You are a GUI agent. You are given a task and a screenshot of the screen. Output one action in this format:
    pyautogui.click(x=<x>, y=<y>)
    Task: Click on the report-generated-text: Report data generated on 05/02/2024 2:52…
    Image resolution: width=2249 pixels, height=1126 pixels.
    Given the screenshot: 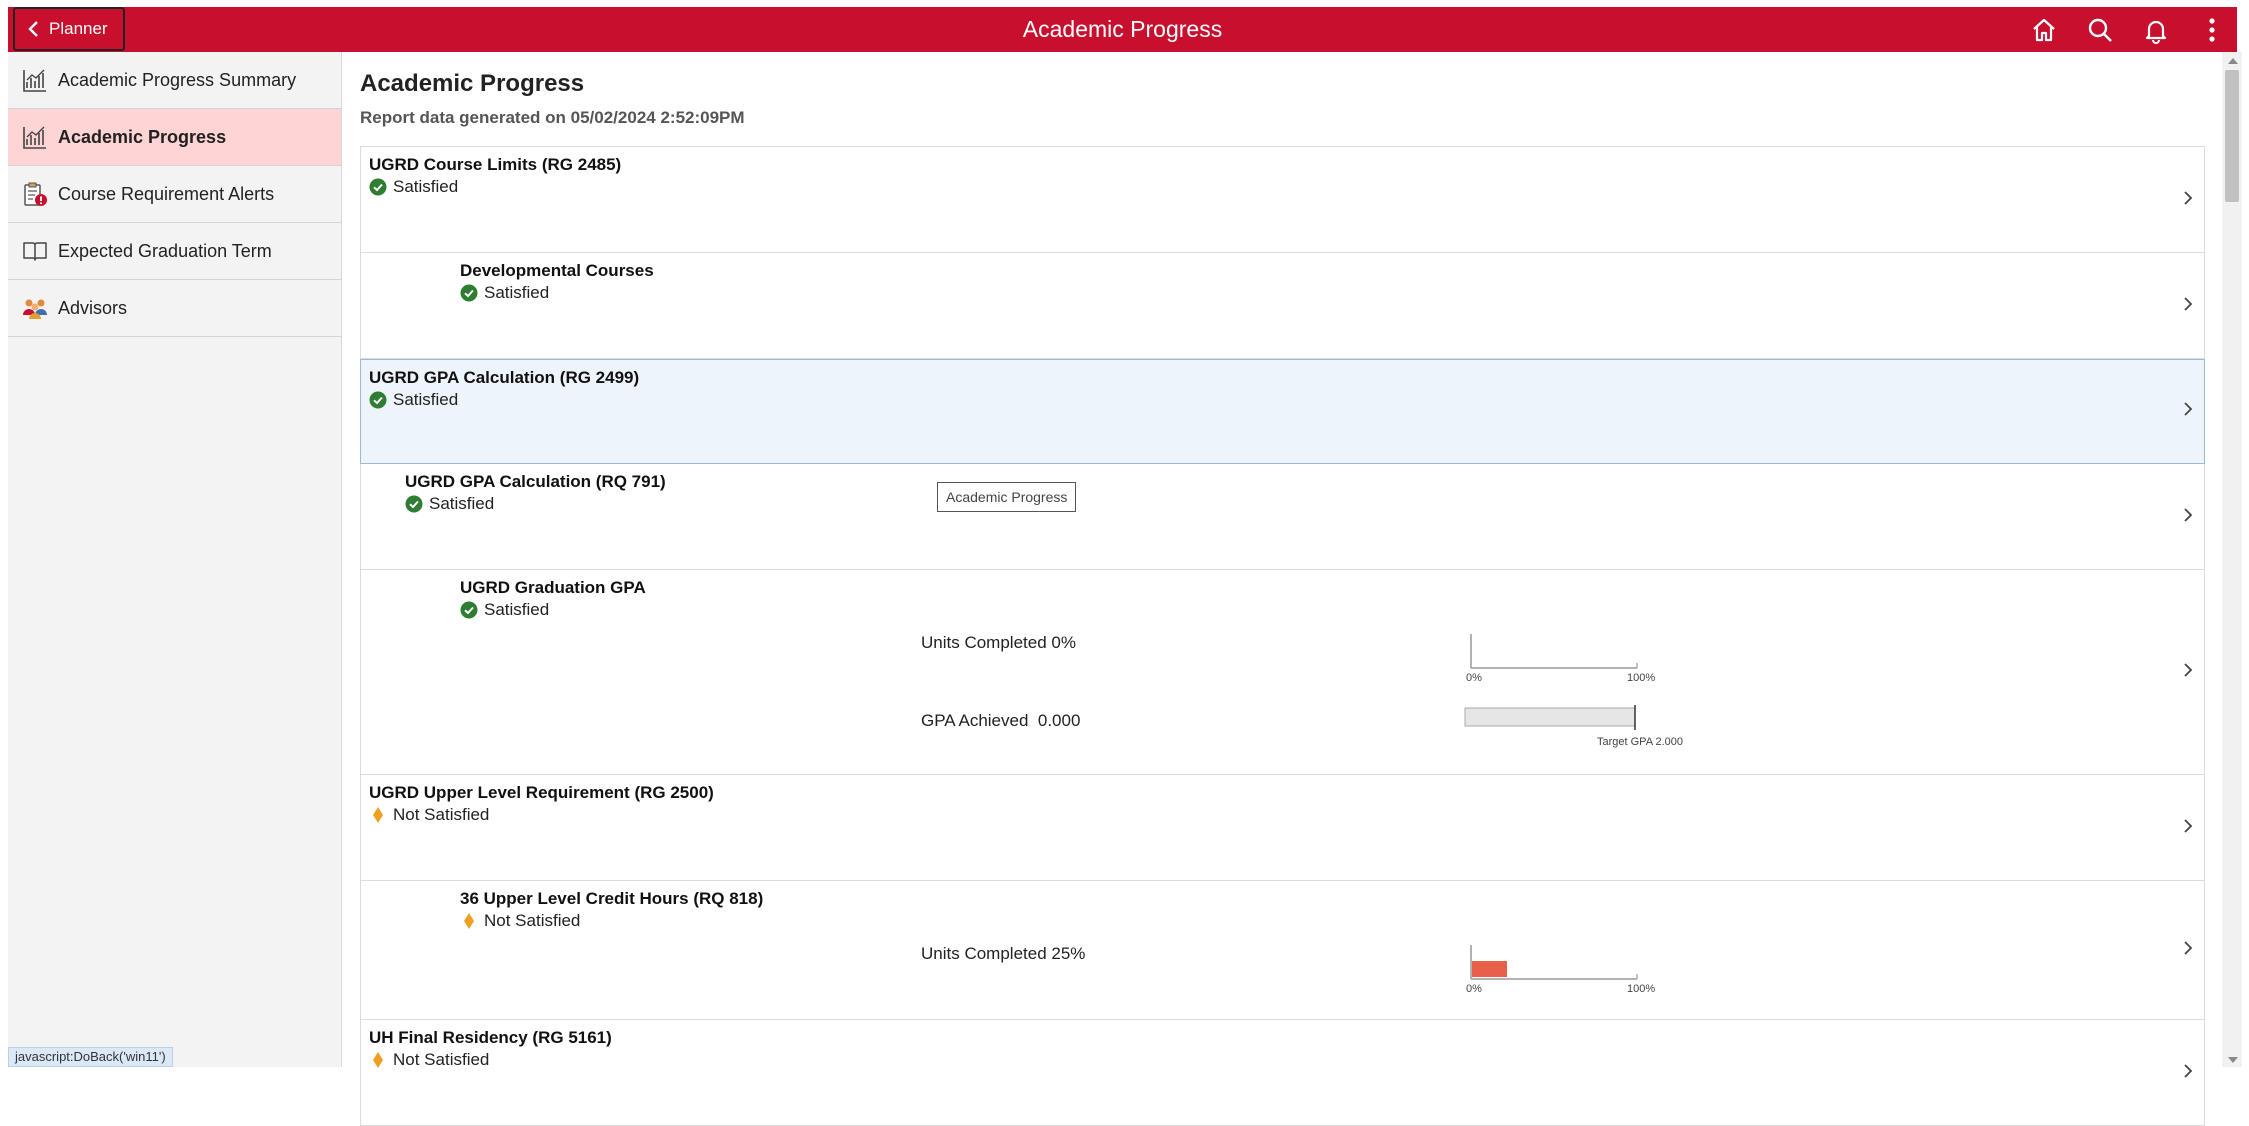 What is the action you would take?
    pyautogui.click(x=552, y=117)
    